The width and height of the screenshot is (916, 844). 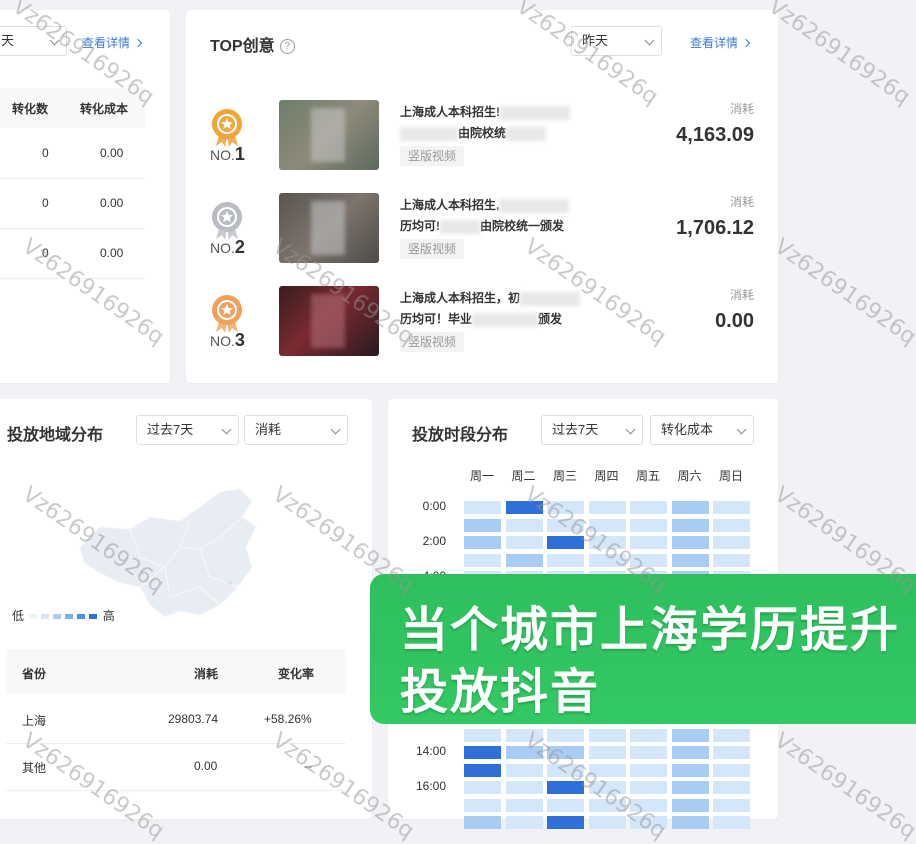 I want to click on help-icon: ?, so click(x=287, y=47).